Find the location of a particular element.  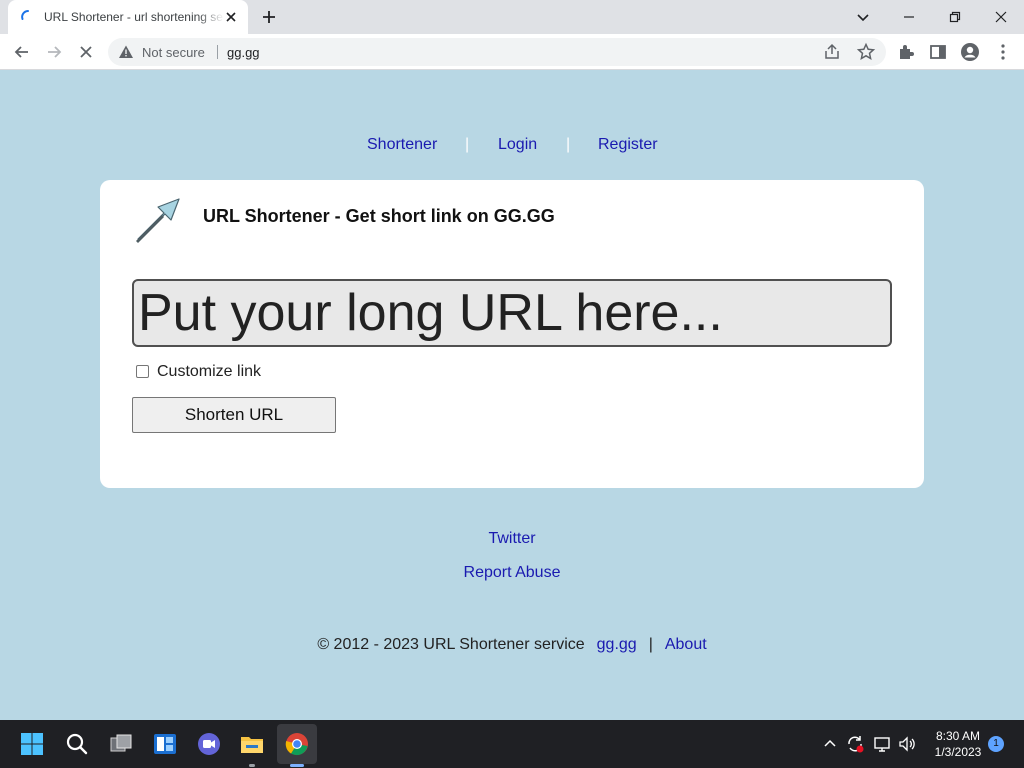

file-explorer-icon is located at coordinates (252, 744).